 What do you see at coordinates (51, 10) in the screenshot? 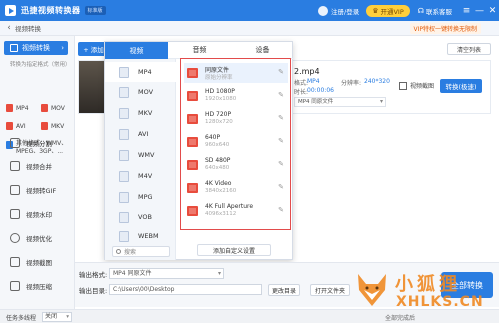
I see `app-title: 迅捷视频转换器` at bounding box center [51, 10].